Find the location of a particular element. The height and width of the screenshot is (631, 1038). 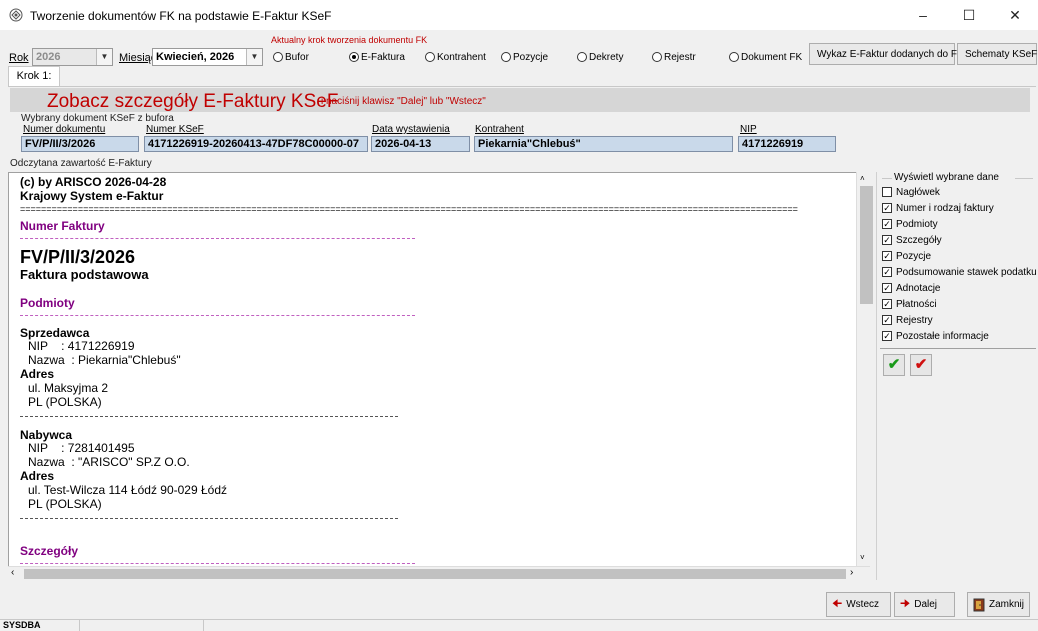

option-checkbox-5: ✓ Podsumowanie stawek podatku is located at coordinates (959, 272).